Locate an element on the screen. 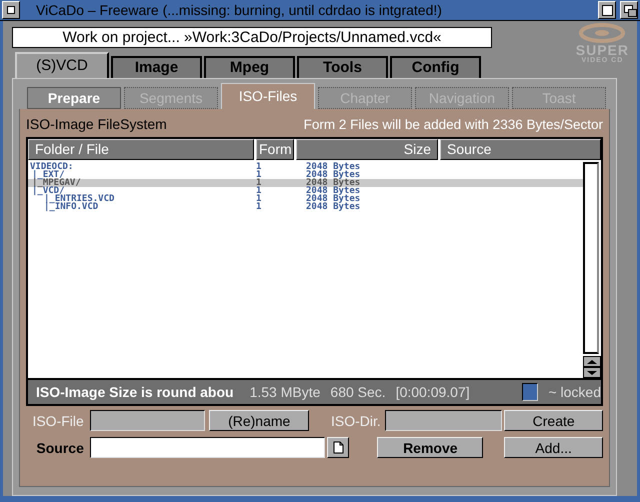  file-row: |_MPEGAV/ 1 2048 Bytes is located at coordinates (305, 183).